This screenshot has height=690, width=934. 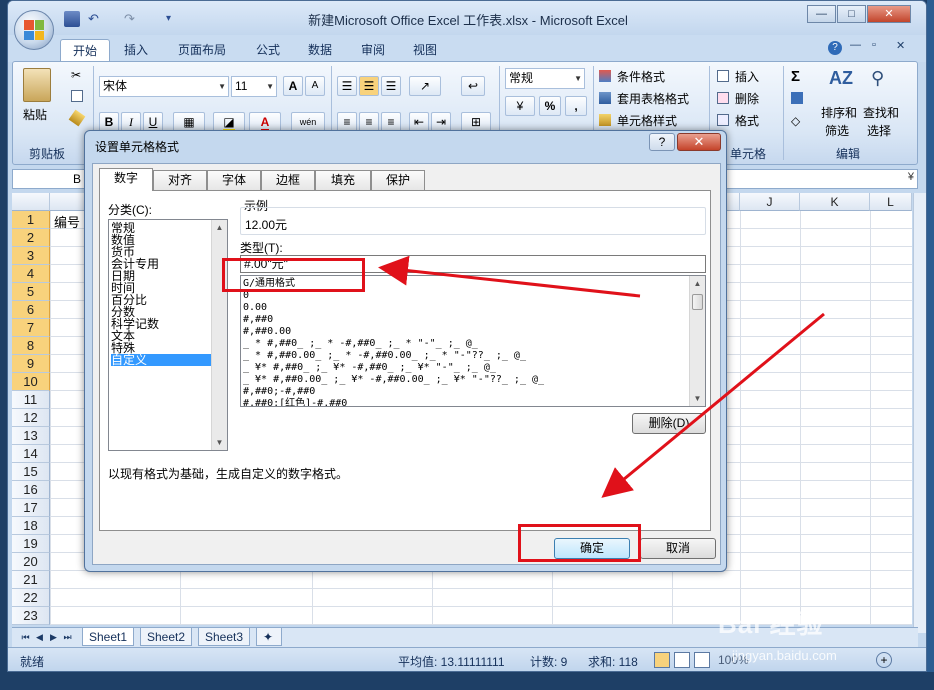 I want to click on tab-border: 边框, so click(x=288, y=180).